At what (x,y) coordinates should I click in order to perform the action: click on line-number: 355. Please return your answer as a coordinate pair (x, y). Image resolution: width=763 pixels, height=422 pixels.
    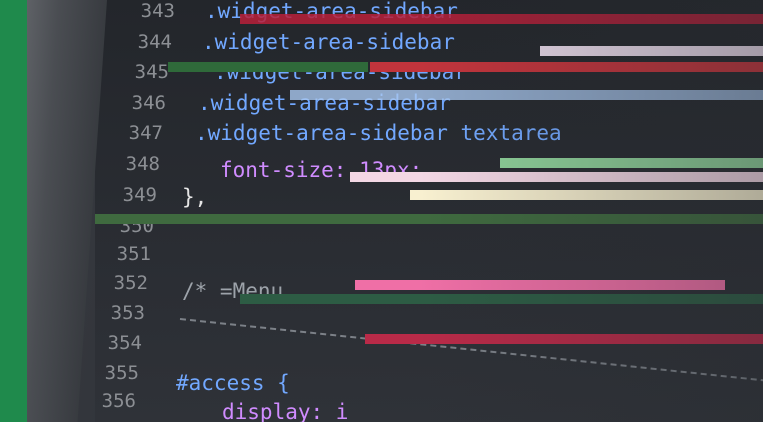
    Looking at the image, I should click on (121, 373).